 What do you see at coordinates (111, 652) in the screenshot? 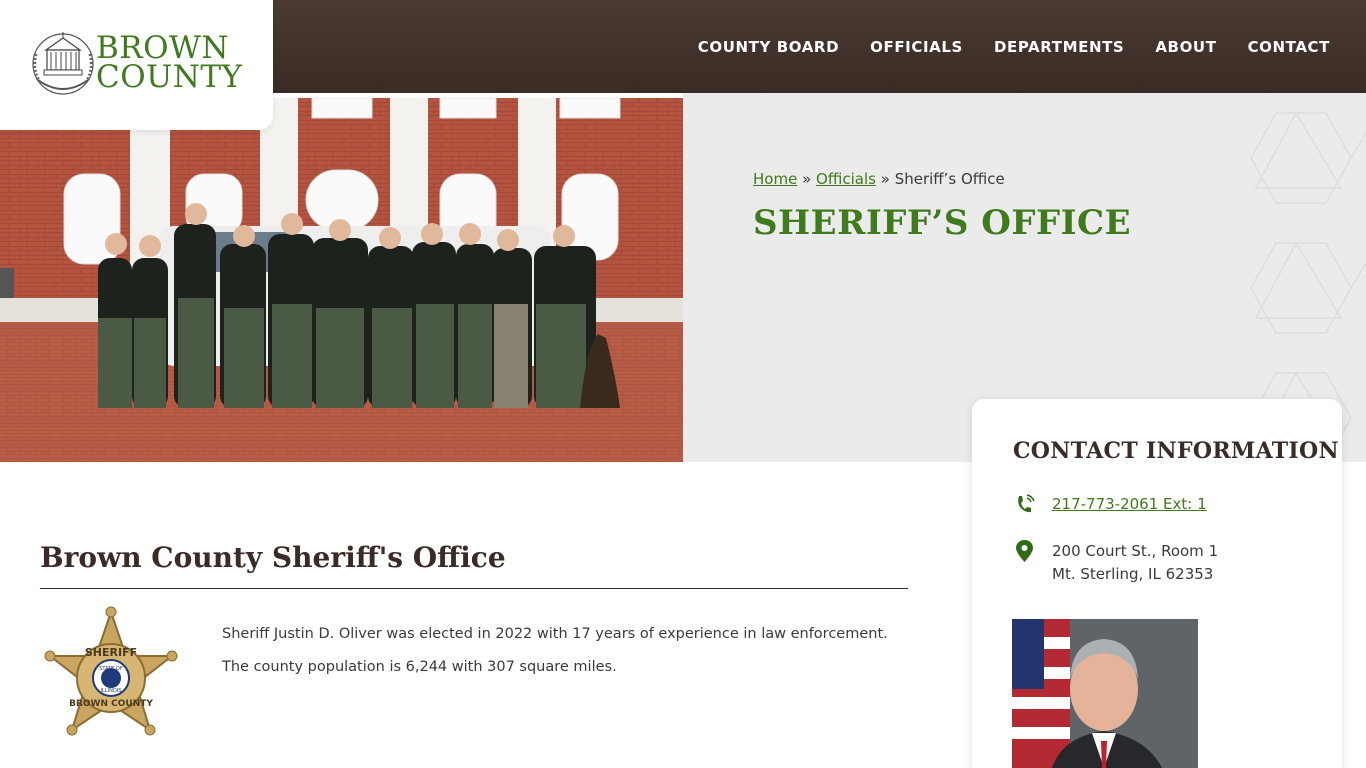
I see `badge-top-text: SHERIFF` at bounding box center [111, 652].